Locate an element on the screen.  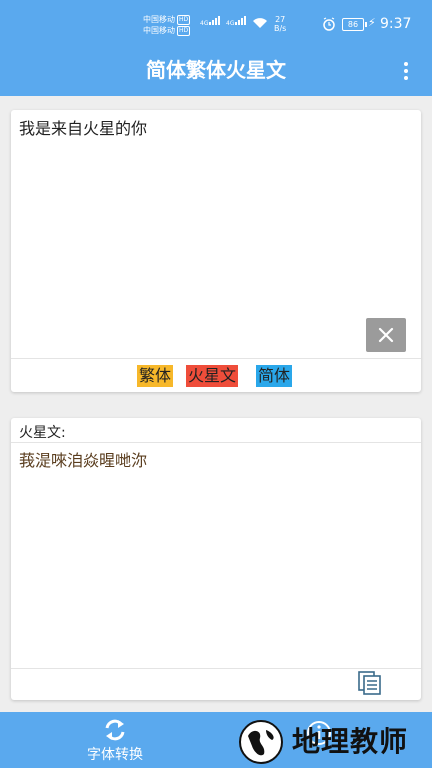
watermark-text: 地理教师 is located at coordinates (350, 741).